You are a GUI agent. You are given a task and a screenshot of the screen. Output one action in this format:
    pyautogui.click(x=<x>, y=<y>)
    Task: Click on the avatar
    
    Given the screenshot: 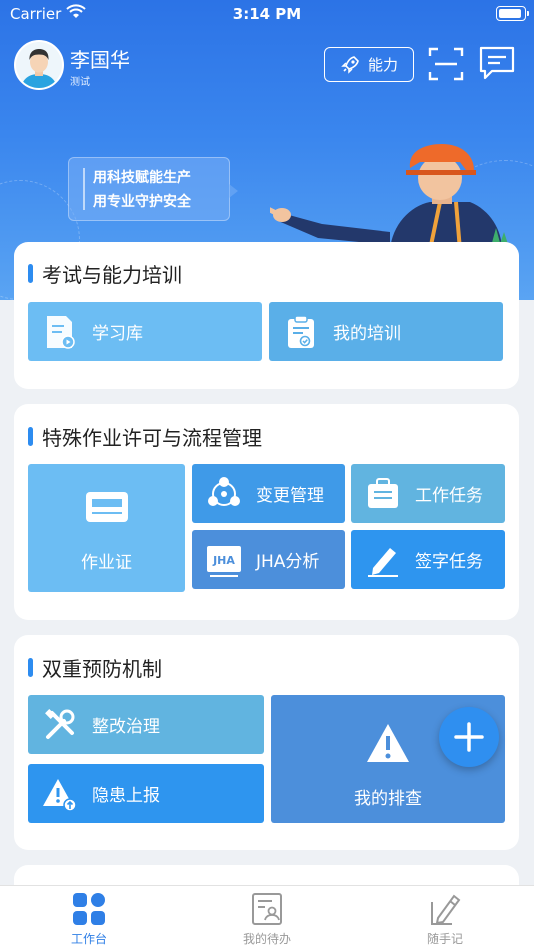 What is the action you would take?
    pyautogui.click(x=39, y=65)
    